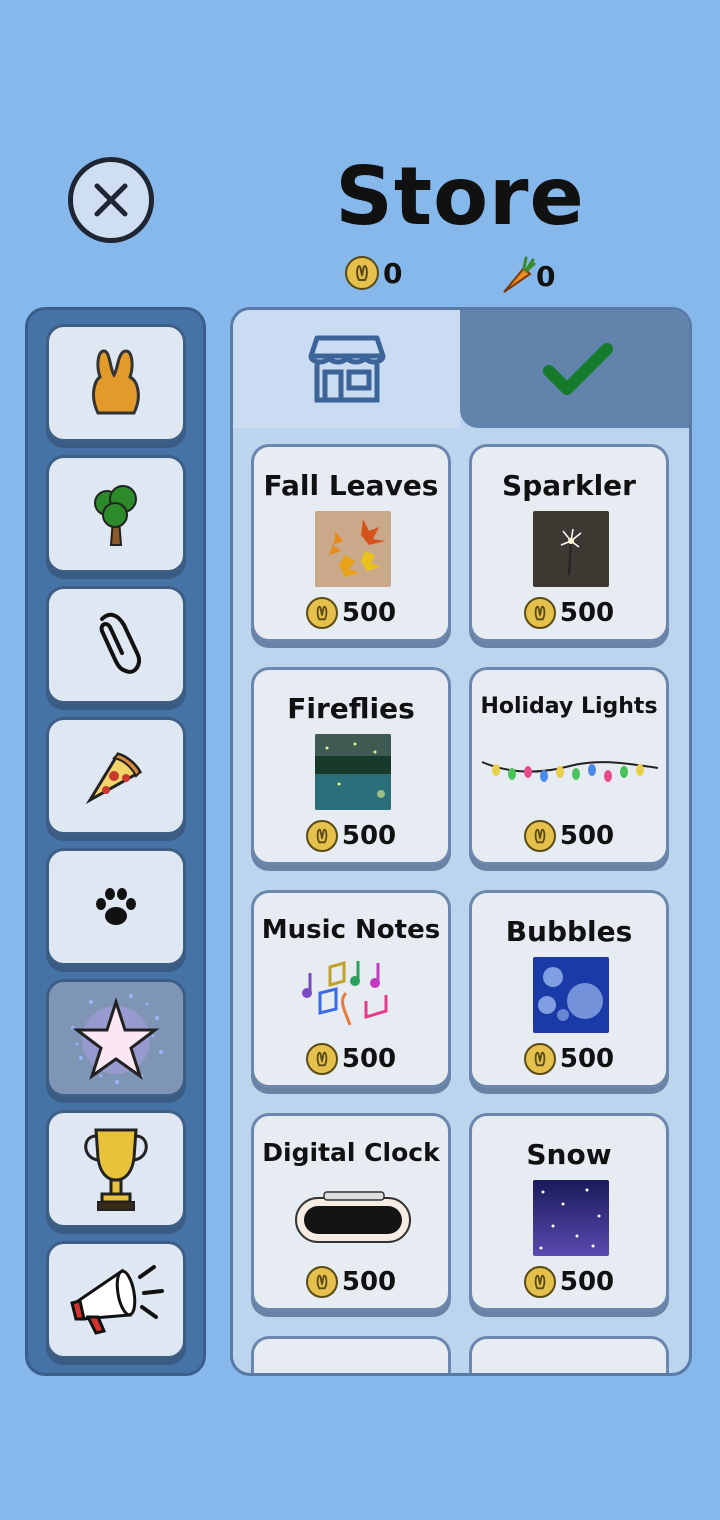 Image resolution: width=720 pixels, height=1520 pixels. I want to click on item-name: Digital Clock, so click(351, 1152).